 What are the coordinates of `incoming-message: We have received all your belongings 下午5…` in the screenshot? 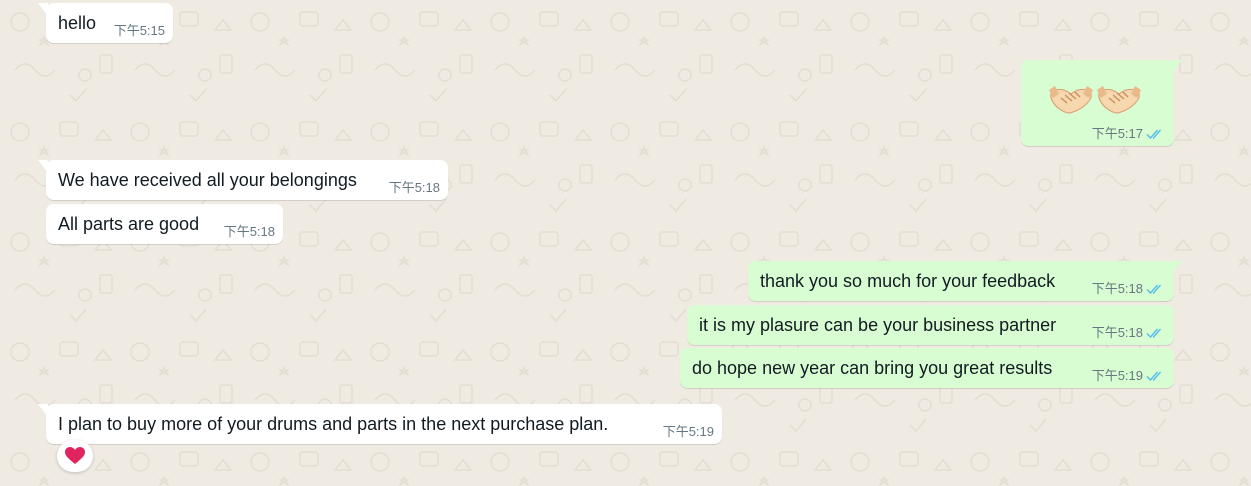 It's located at (243, 180).